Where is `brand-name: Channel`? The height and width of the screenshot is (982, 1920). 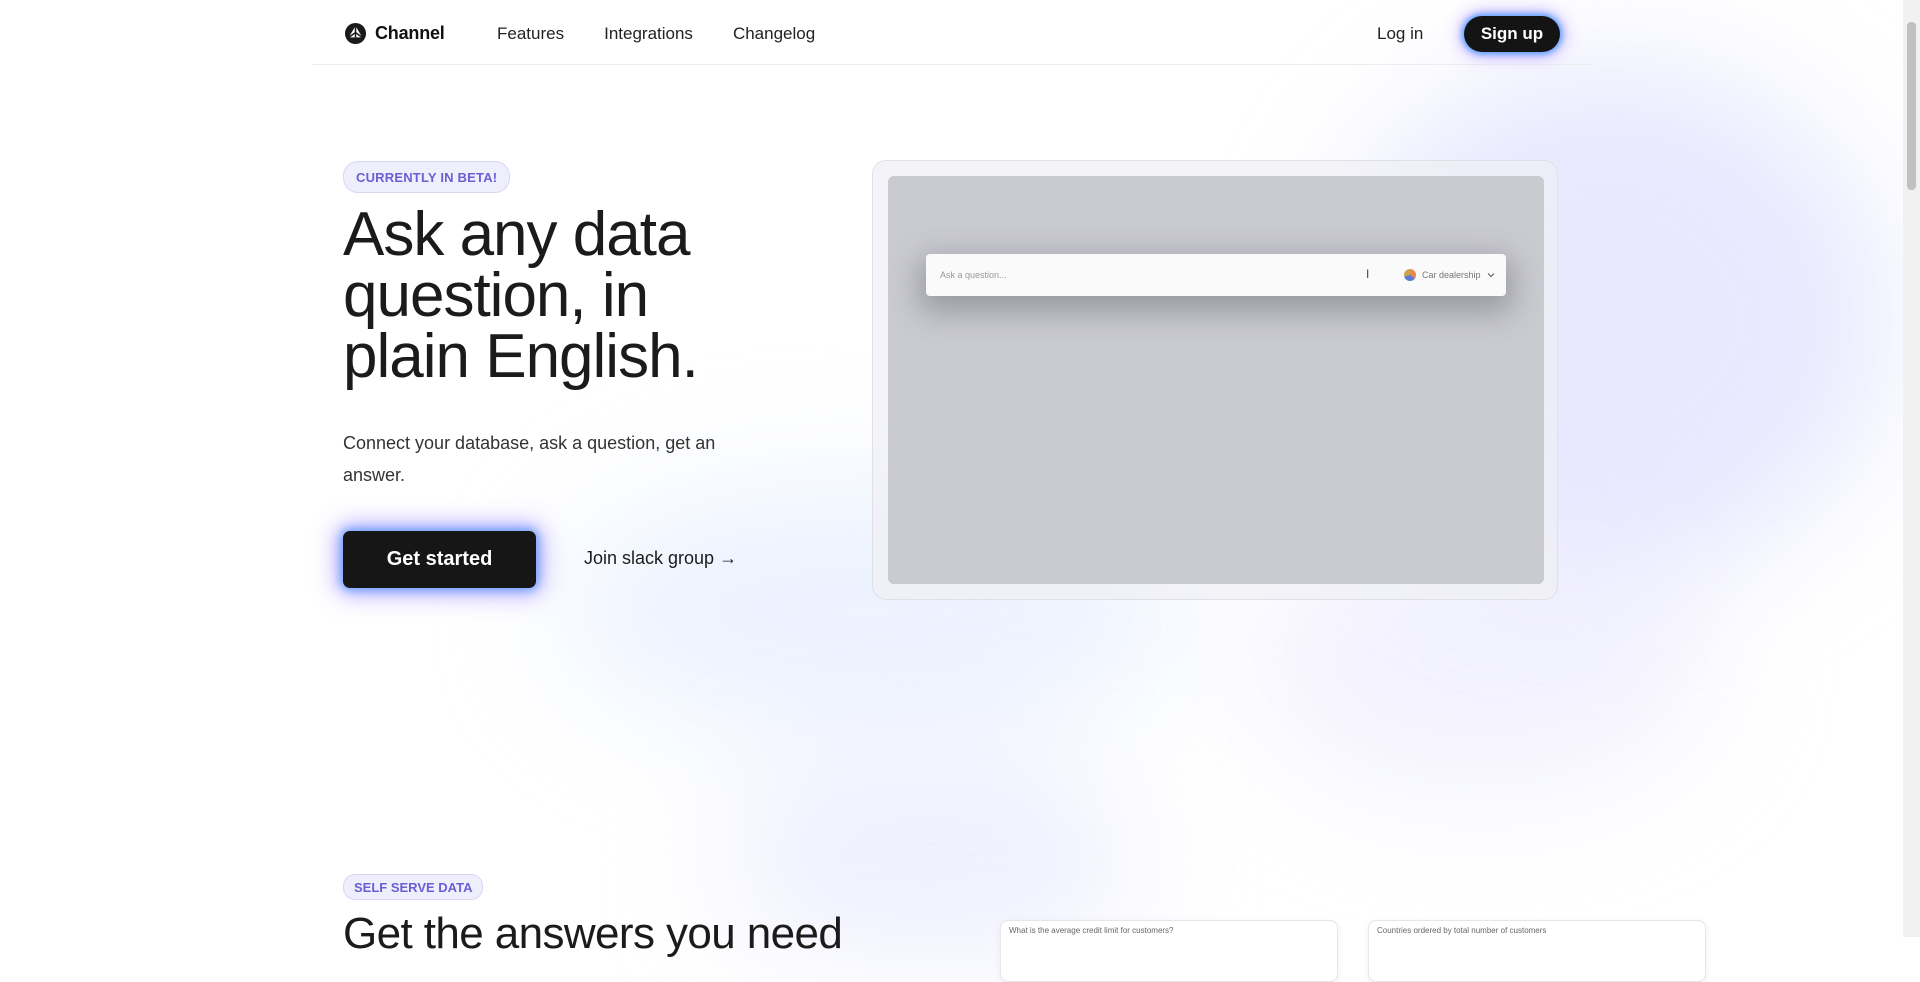
brand-name: Channel is located at coordinates (410, 33).